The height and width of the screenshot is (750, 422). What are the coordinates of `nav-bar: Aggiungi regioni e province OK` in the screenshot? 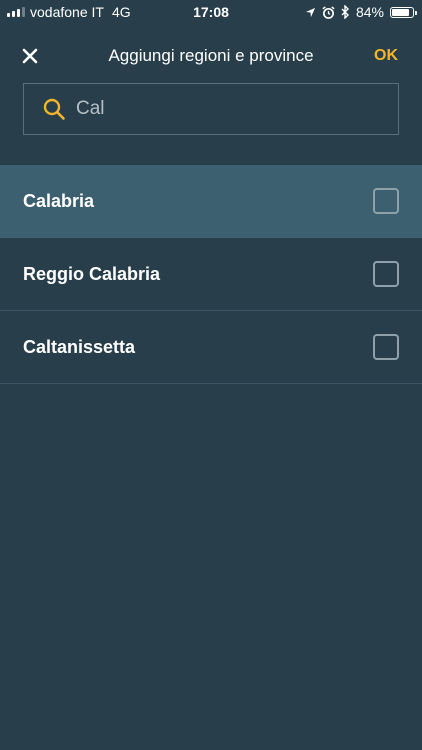 It's located at (211, 56).